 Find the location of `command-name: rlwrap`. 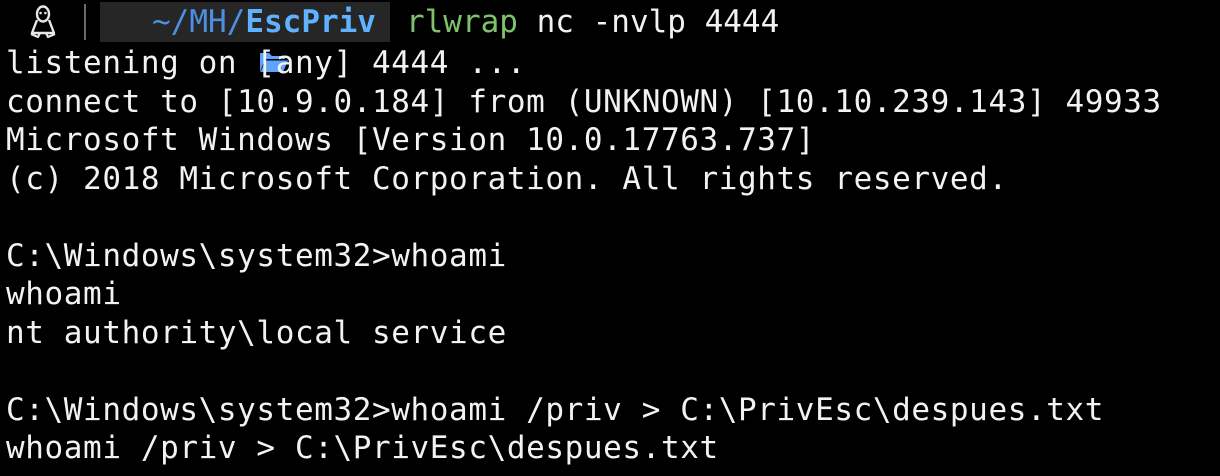

command-name: rlwrap is located at coordinates (461, 22).